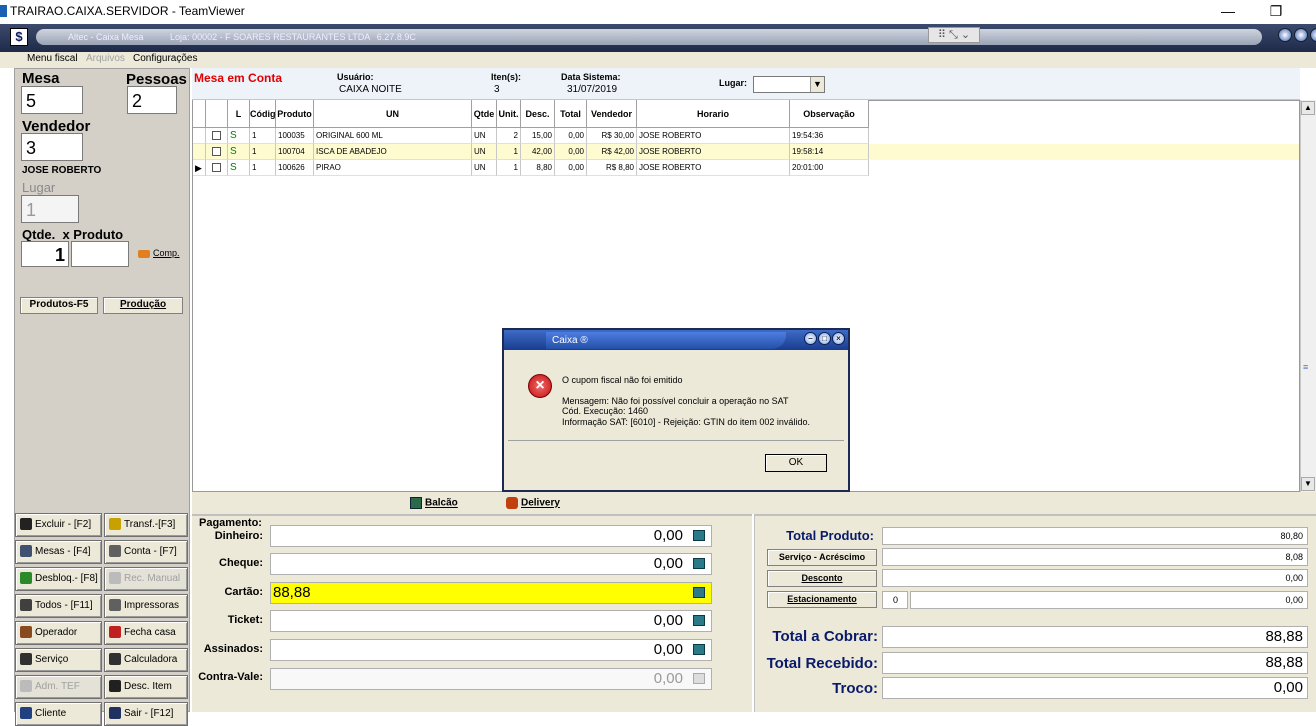  What do you see at coordinates (1308, 108) in the screenshot?
I see `scroll-up-icon: ▲` at bounding box center [1308, 108].